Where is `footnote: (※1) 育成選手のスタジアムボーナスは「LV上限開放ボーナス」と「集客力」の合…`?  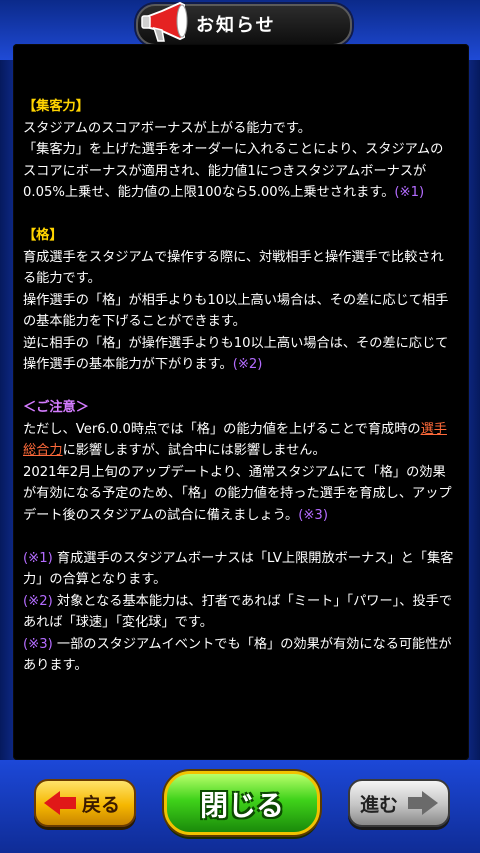 footnote: (※1) 育成選手のスタジアムボーナスは「LV上限開放ボーナス」と「集客力」の合… is located at coordinates (239, 569).